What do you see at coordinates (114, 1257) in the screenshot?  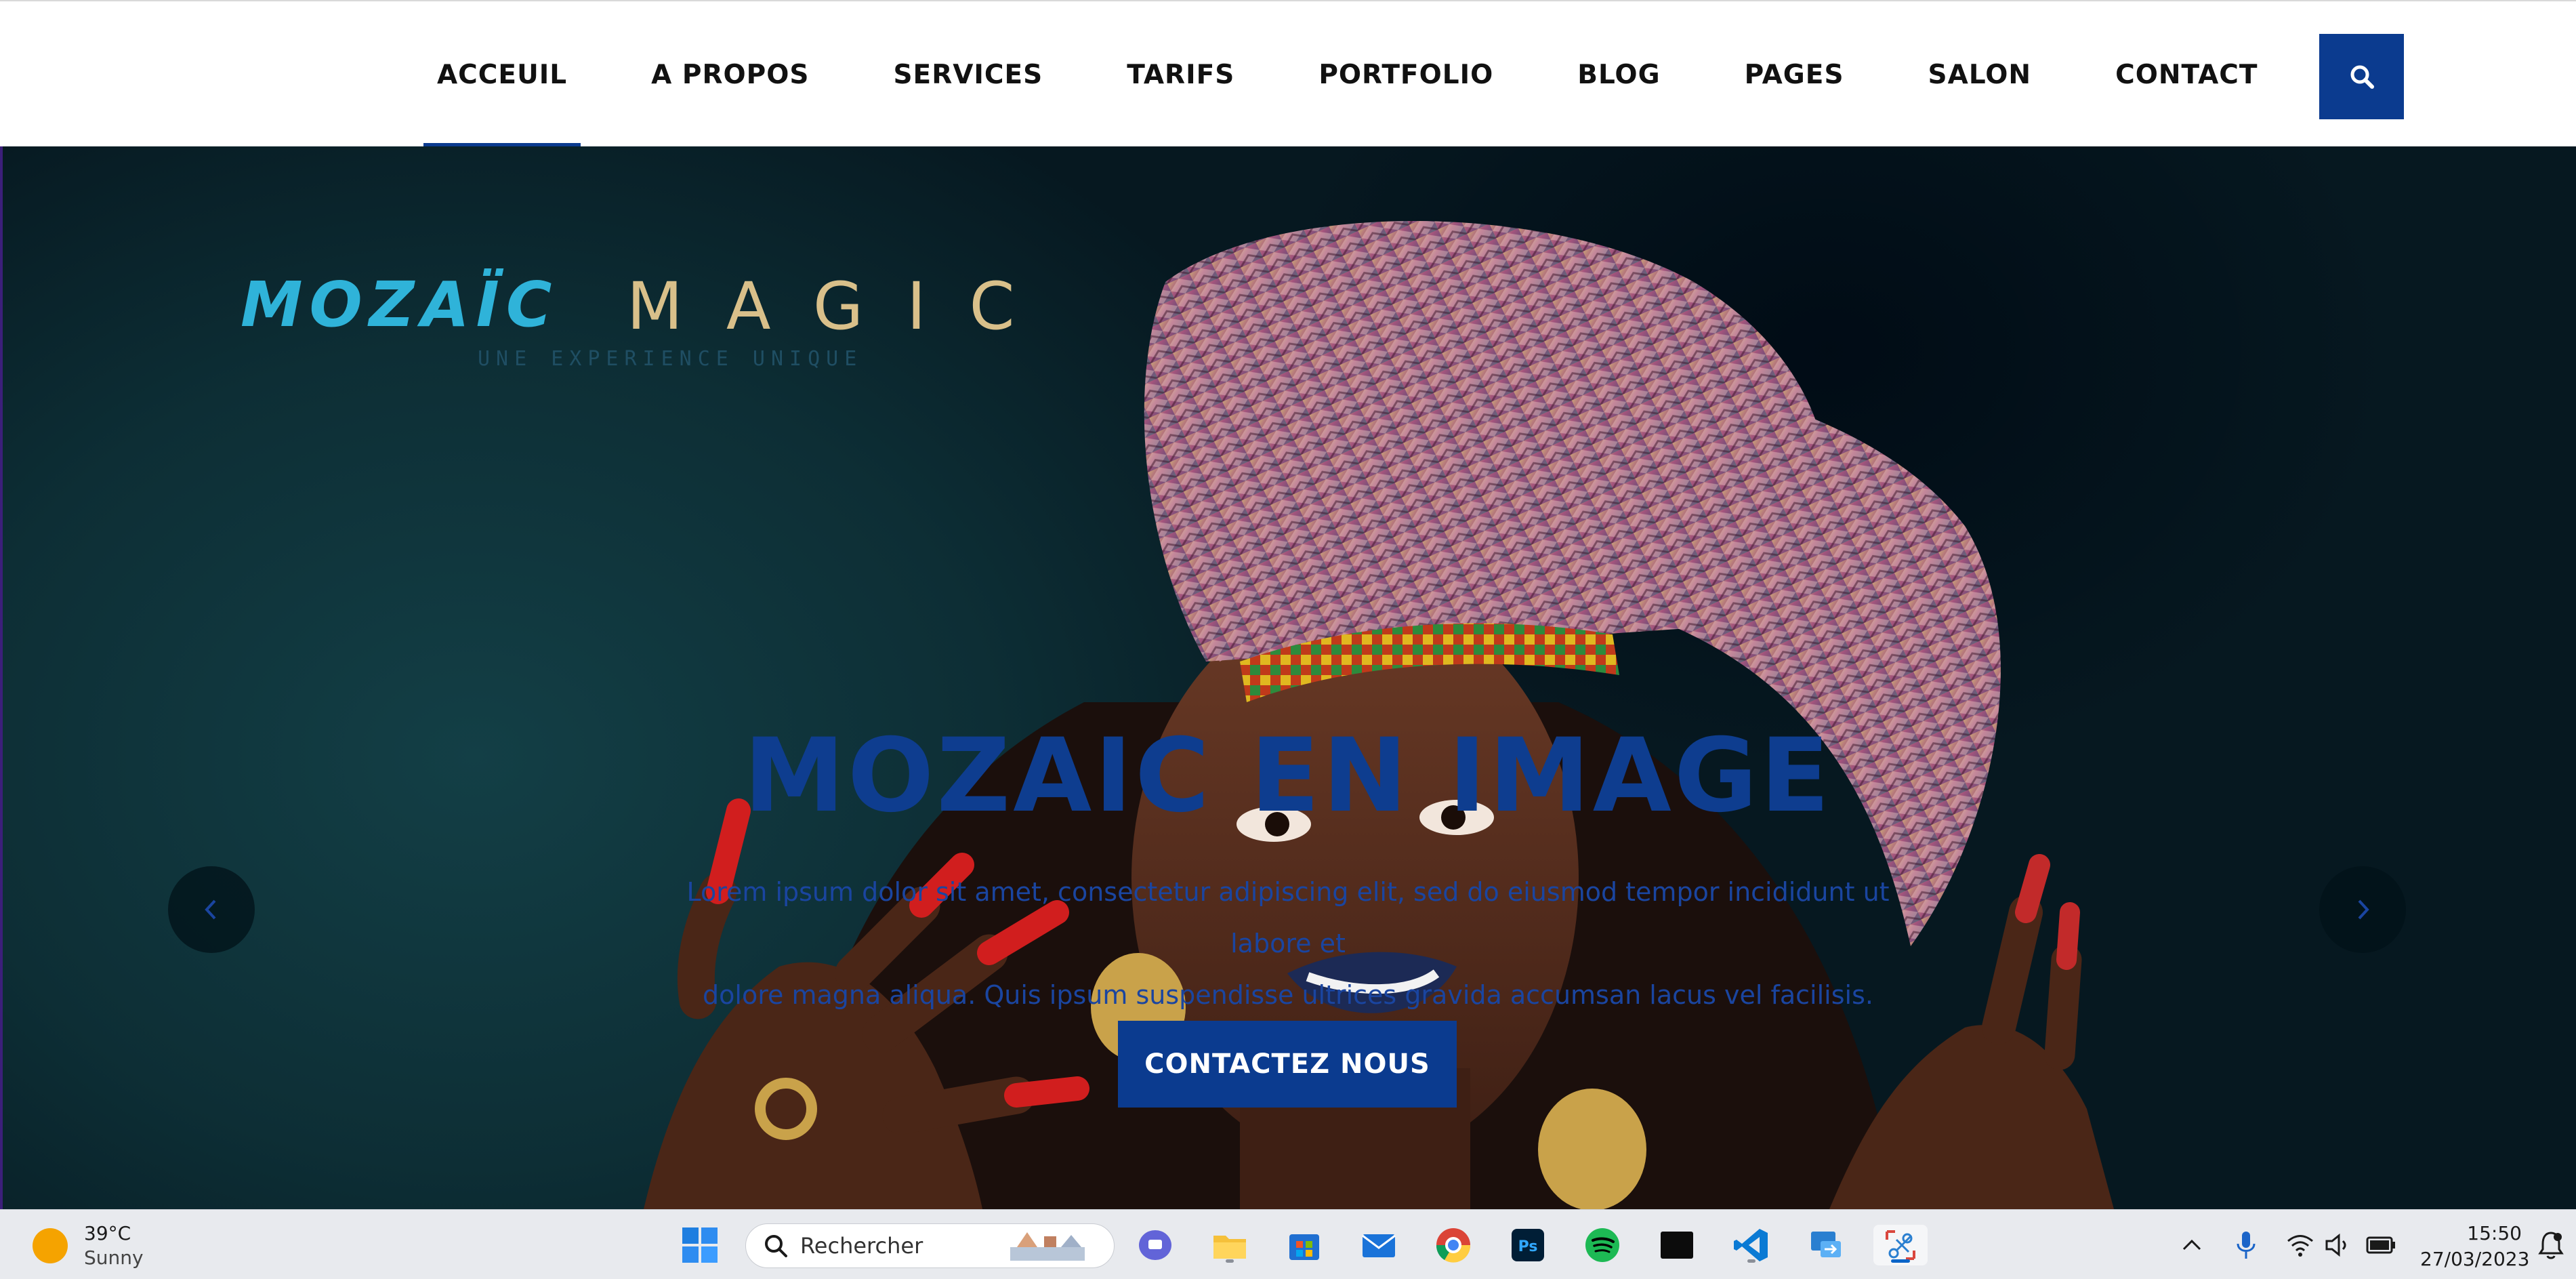 I see `weather-condition: Sunny` at bounding box center [114, 1257].